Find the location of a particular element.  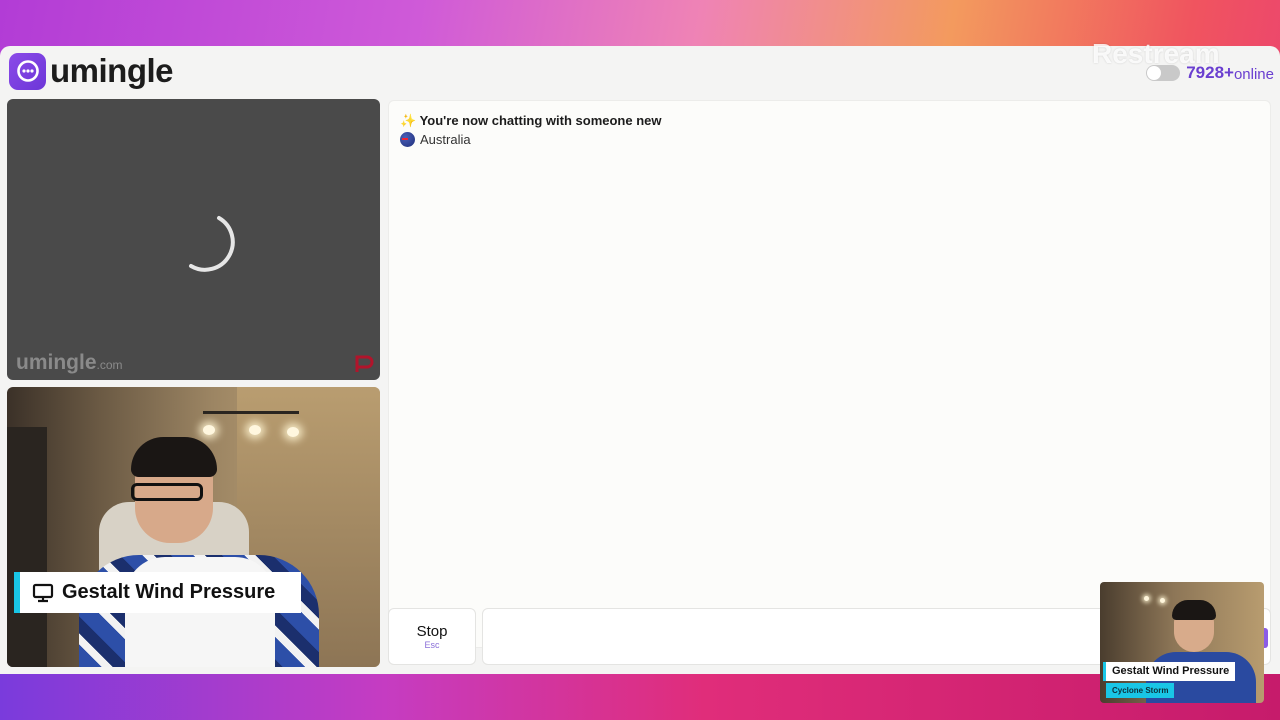

chat-bubble-icon is located at coordinates (27, 71).